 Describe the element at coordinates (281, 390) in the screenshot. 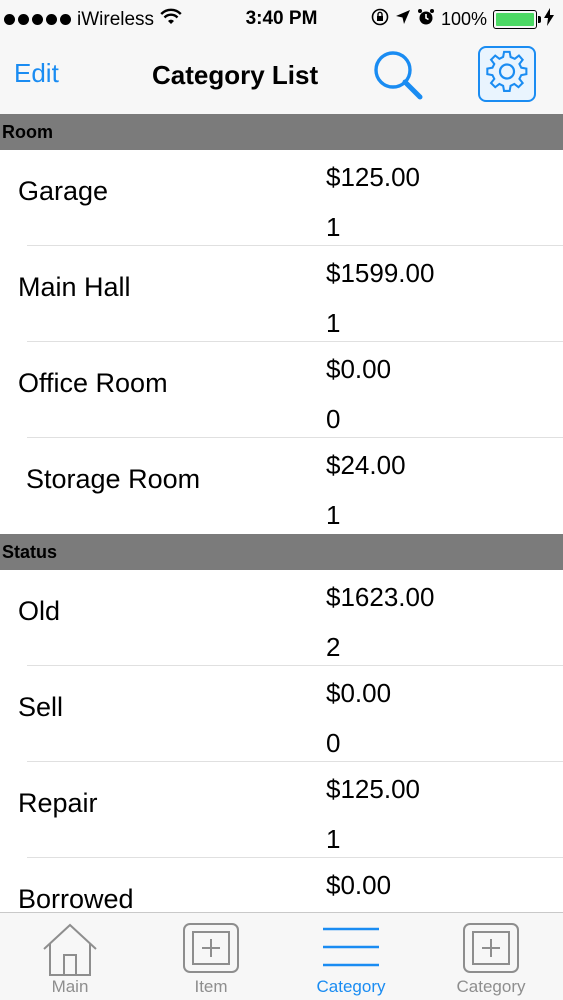

I see `list-item: Office Room $0.00 0` at that location.